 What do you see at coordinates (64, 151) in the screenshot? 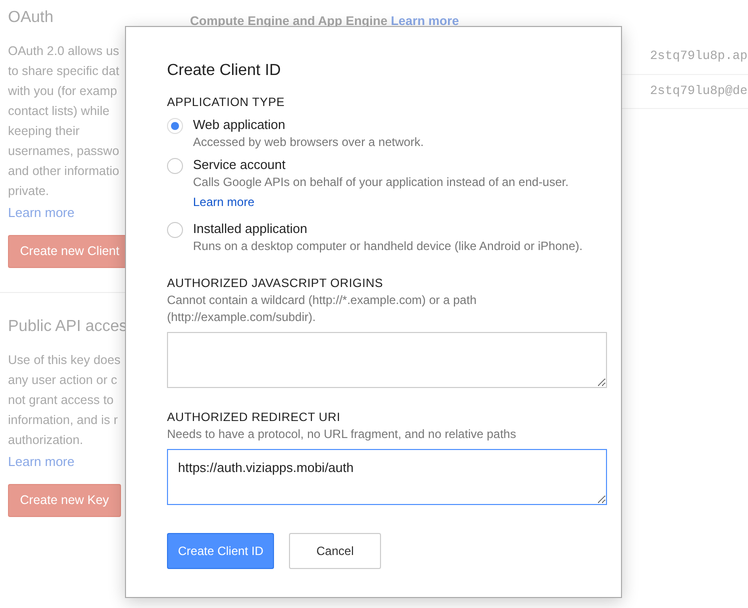
I see `description-line: usernames, passwo` at bounding box center [64, 151].